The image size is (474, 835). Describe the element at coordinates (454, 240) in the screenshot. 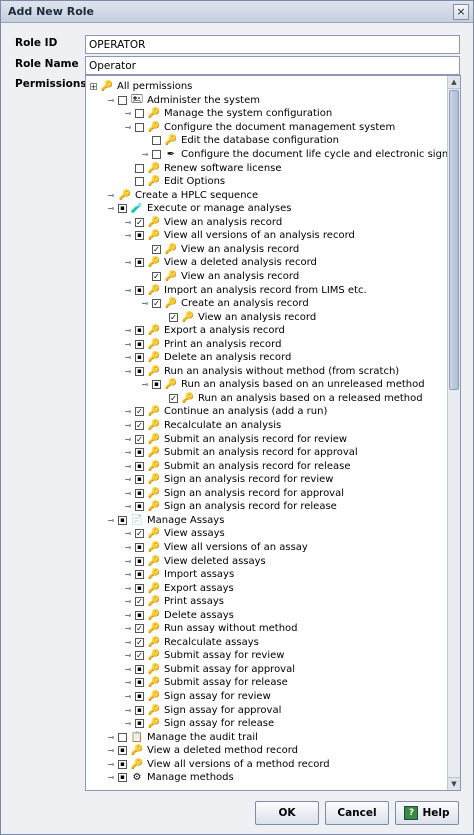

I see `scroll-thumb` at that location.